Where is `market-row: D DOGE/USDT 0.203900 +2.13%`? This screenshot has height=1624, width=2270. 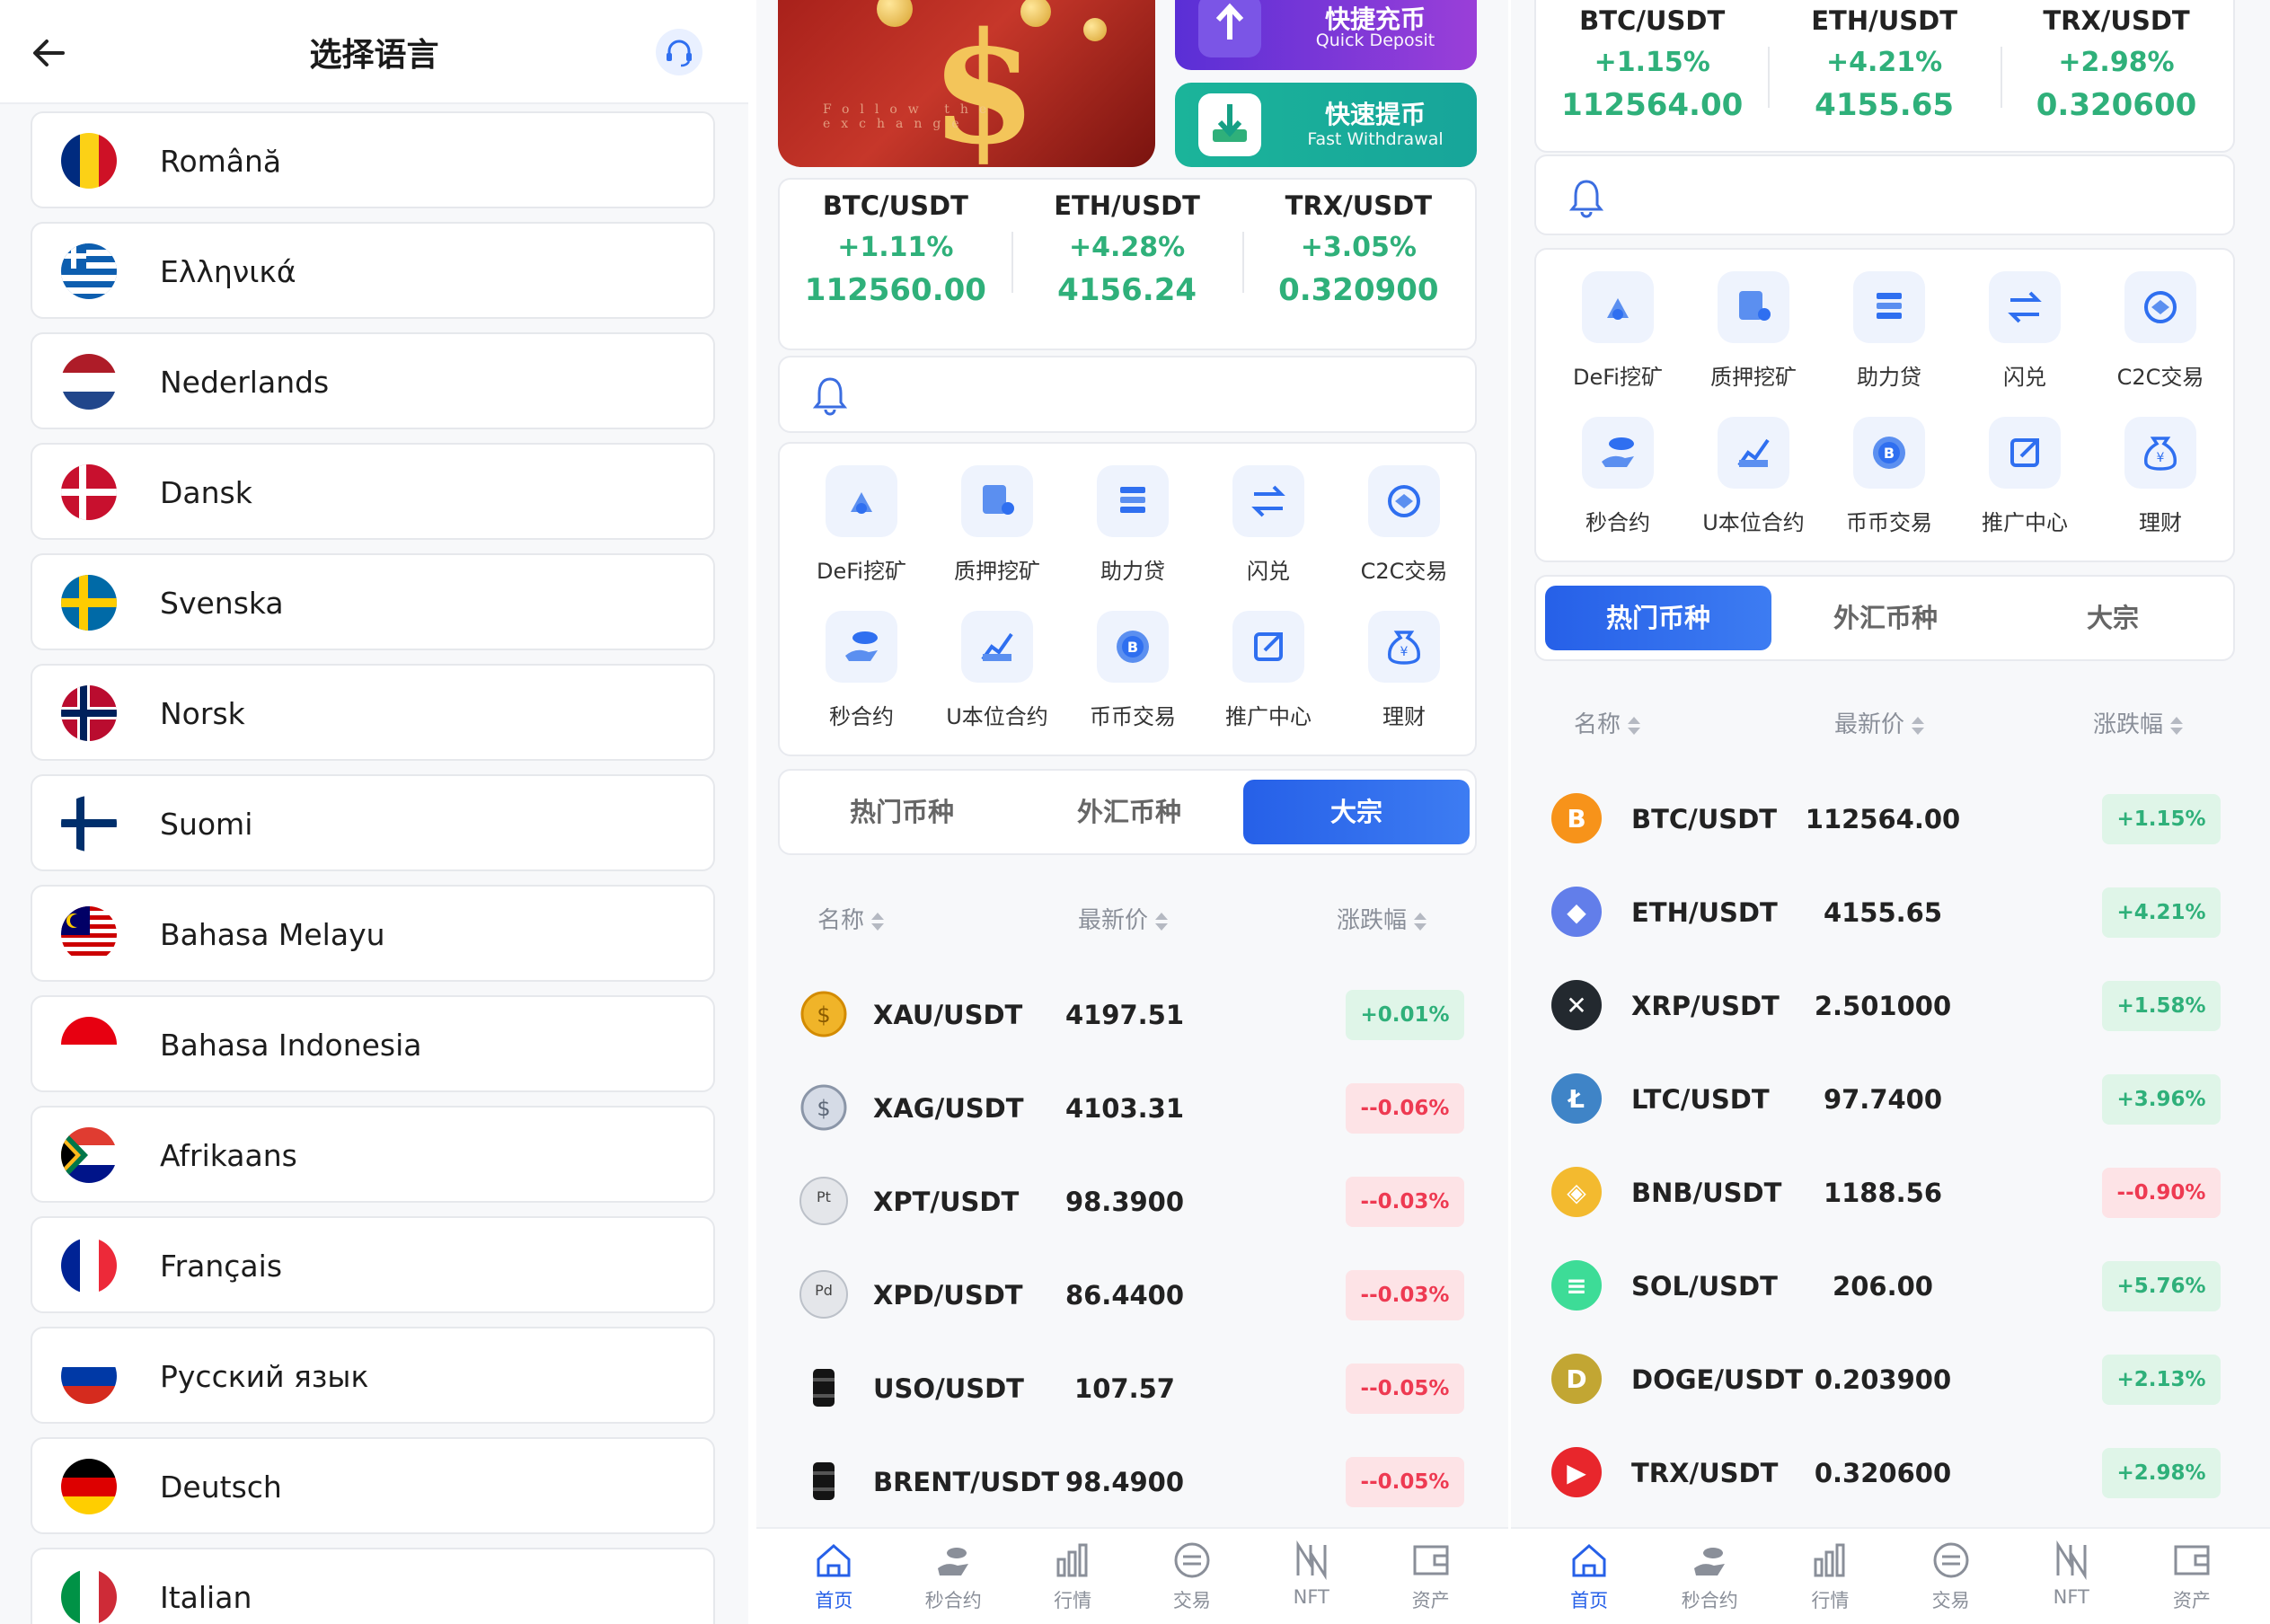
market-row: D DOGE/USDT 0.203900 +2.13% is located at coordinates (1890, 1379).